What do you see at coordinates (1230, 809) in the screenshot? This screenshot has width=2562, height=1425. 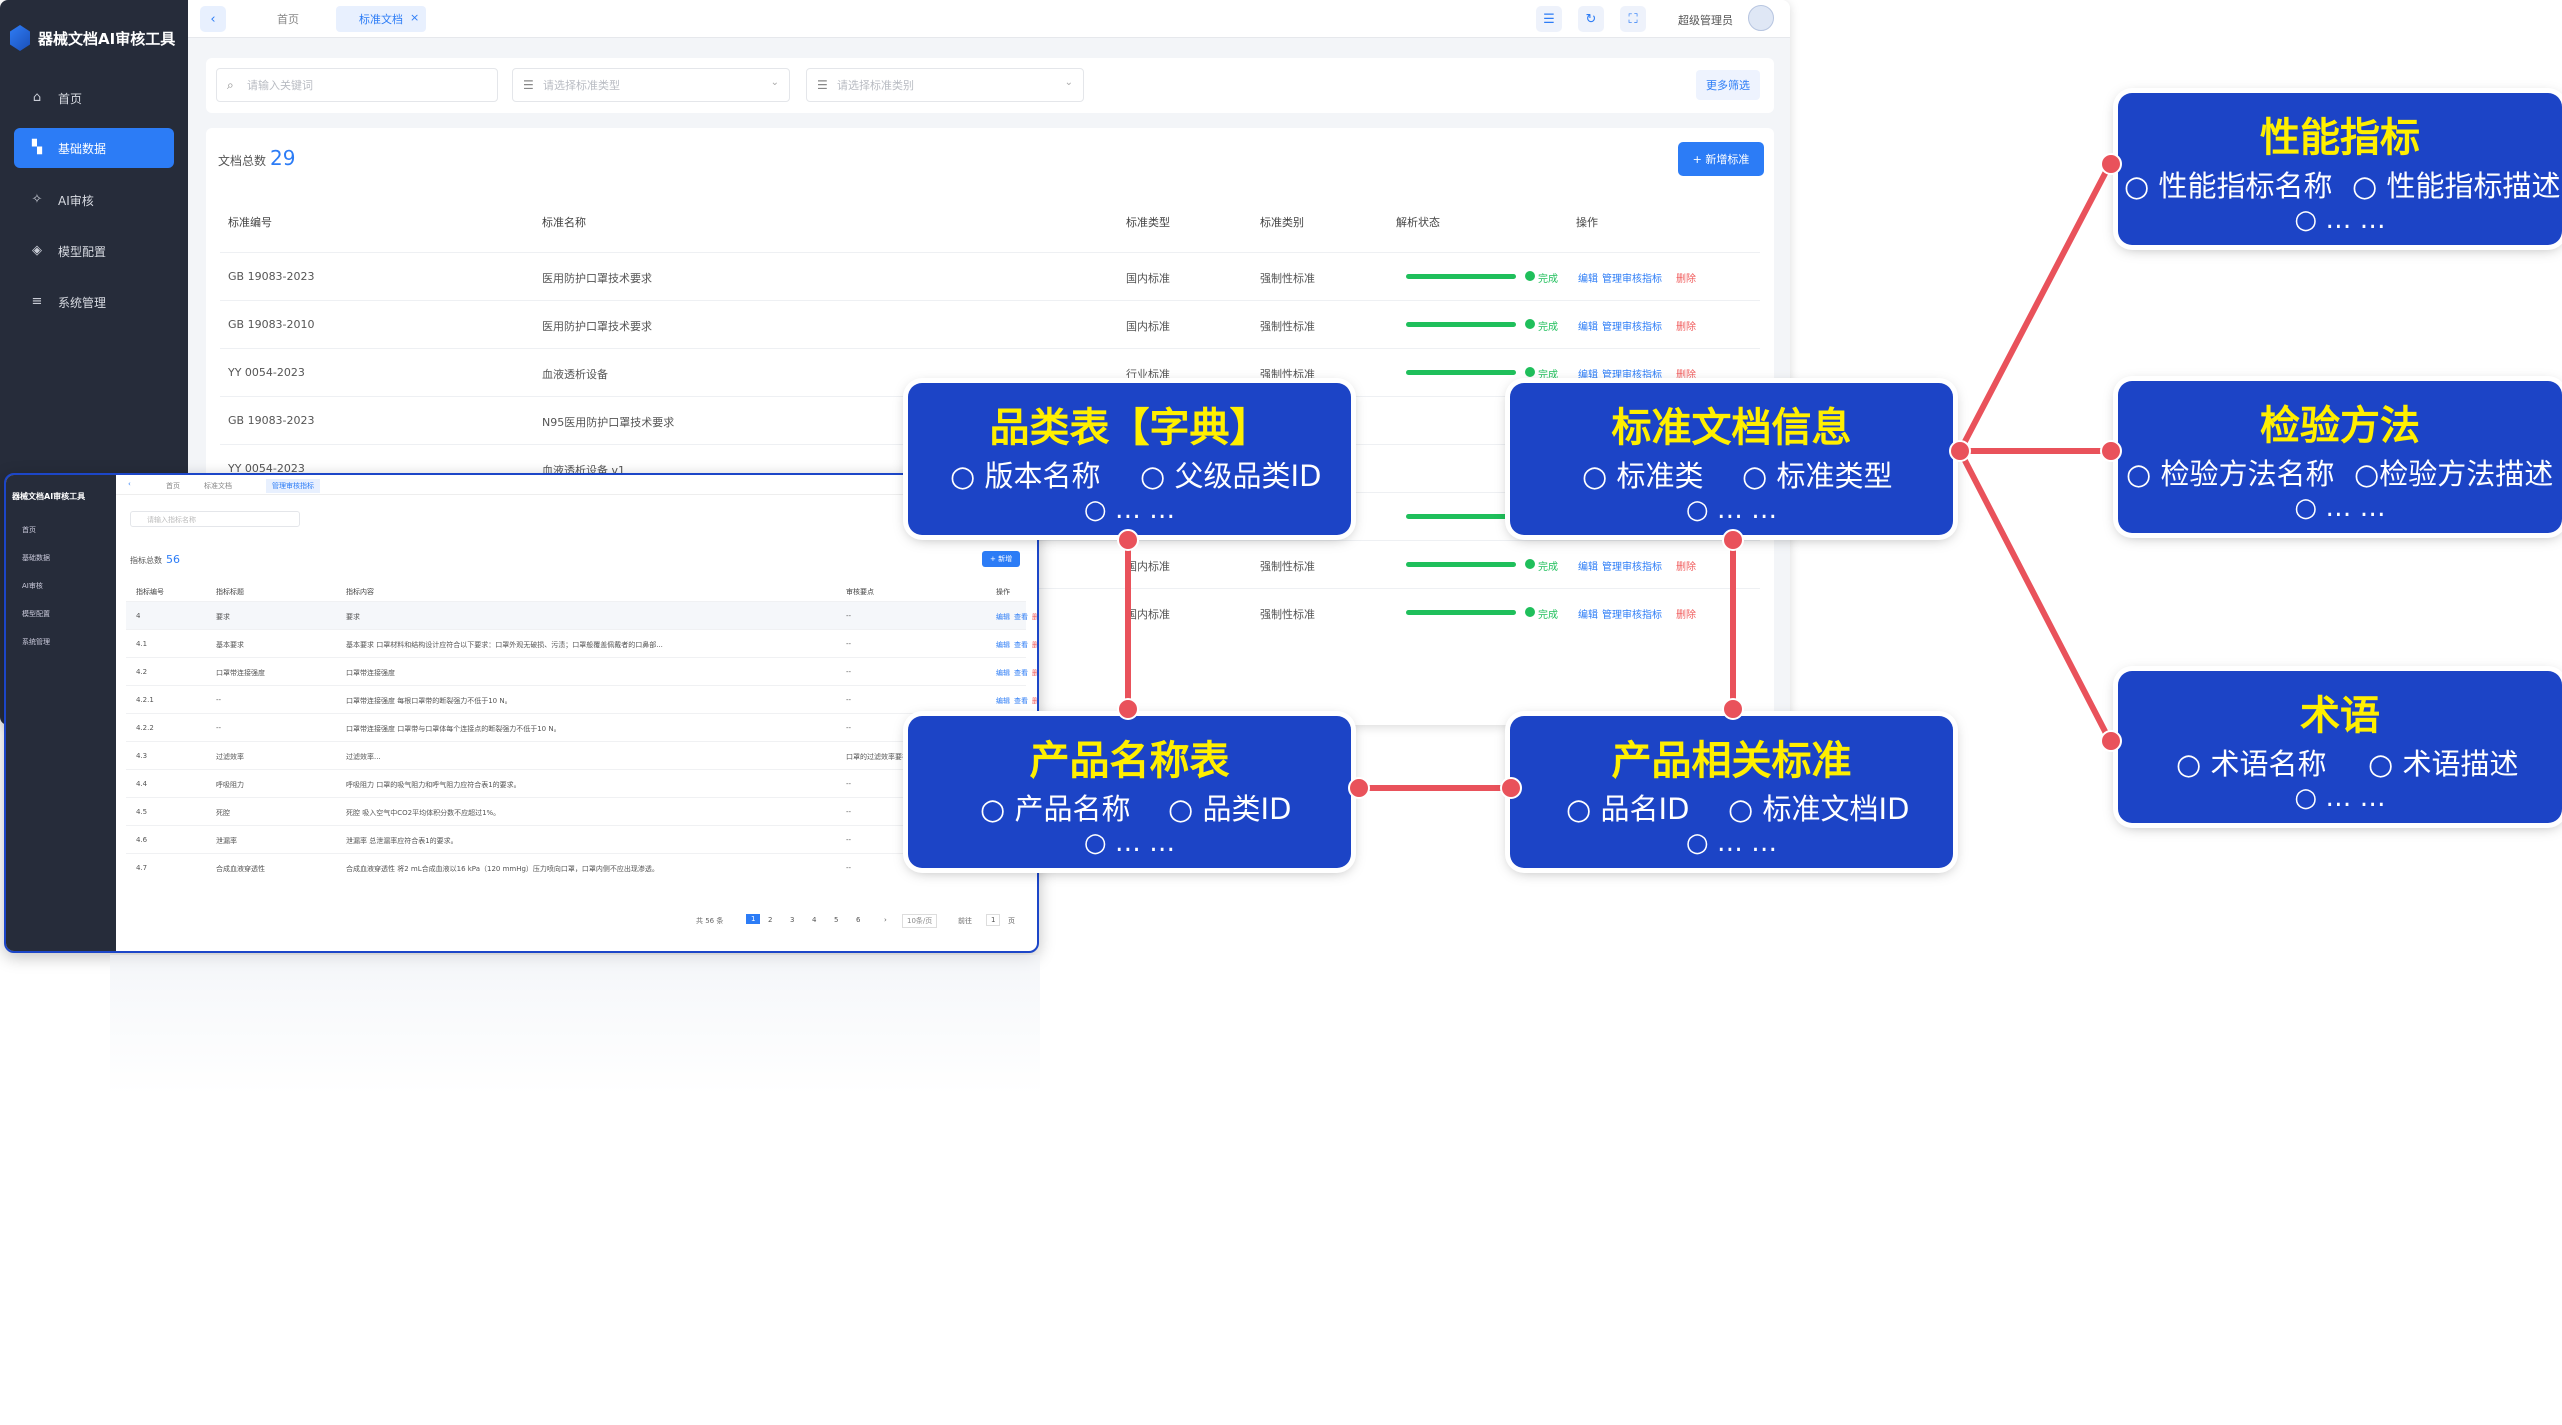 I see `node-attr: ○ 品类ID` at bounding box center [1230, 809].